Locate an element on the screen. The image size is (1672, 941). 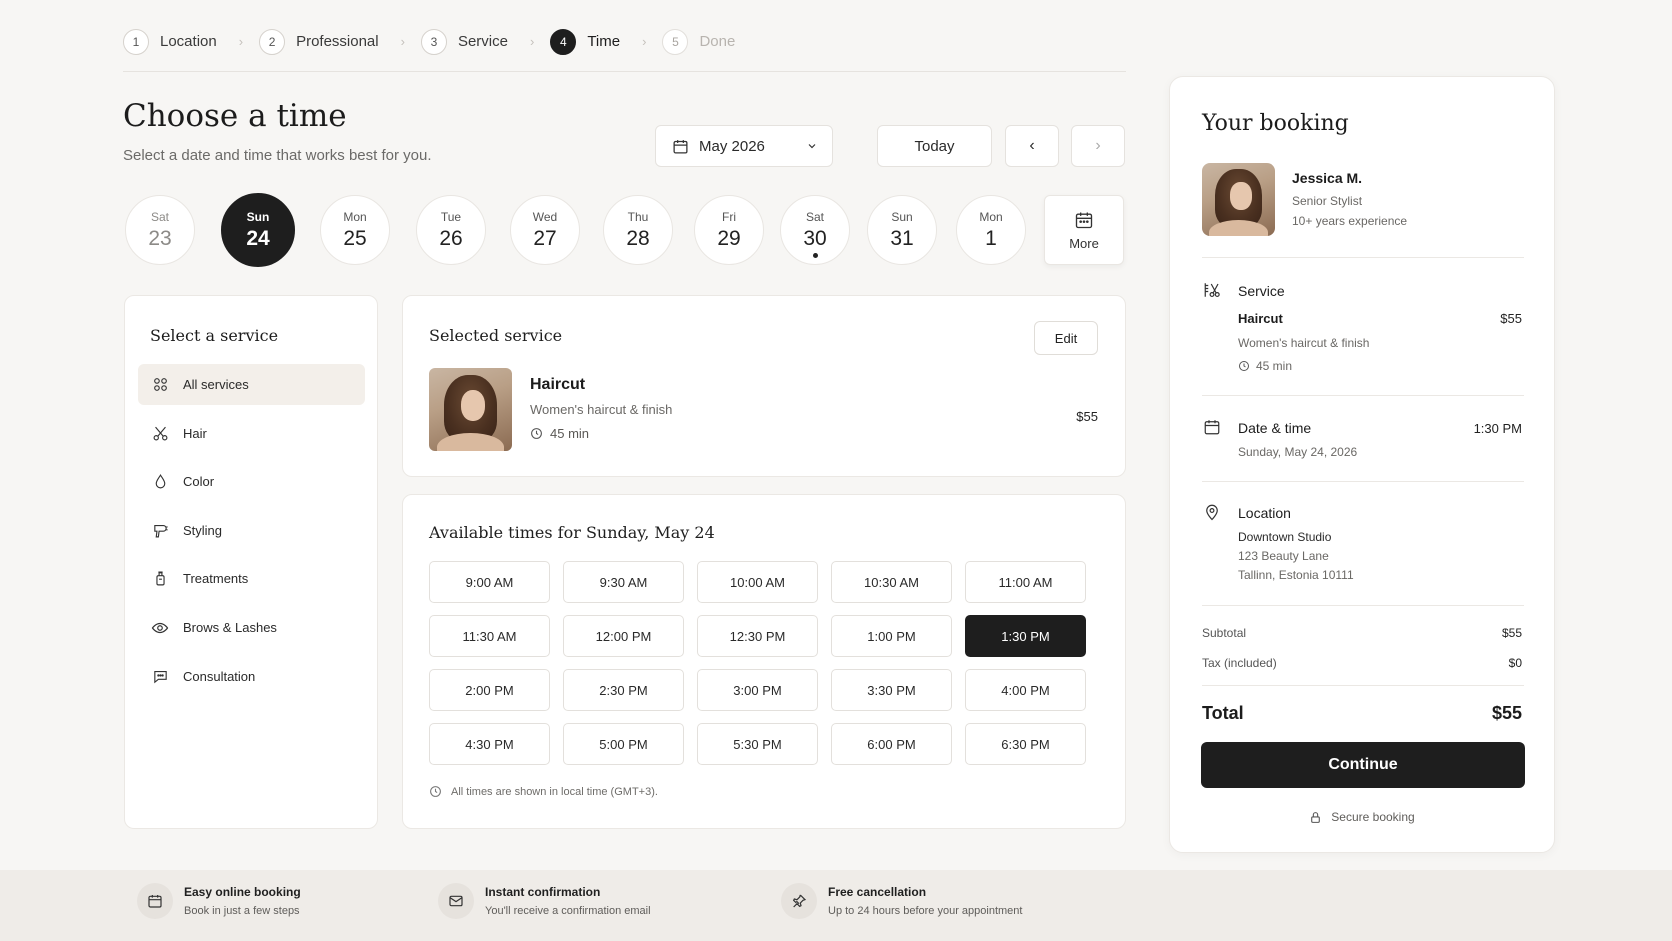
time-slot: 9:30 AM is located at coordinates (623, 582).